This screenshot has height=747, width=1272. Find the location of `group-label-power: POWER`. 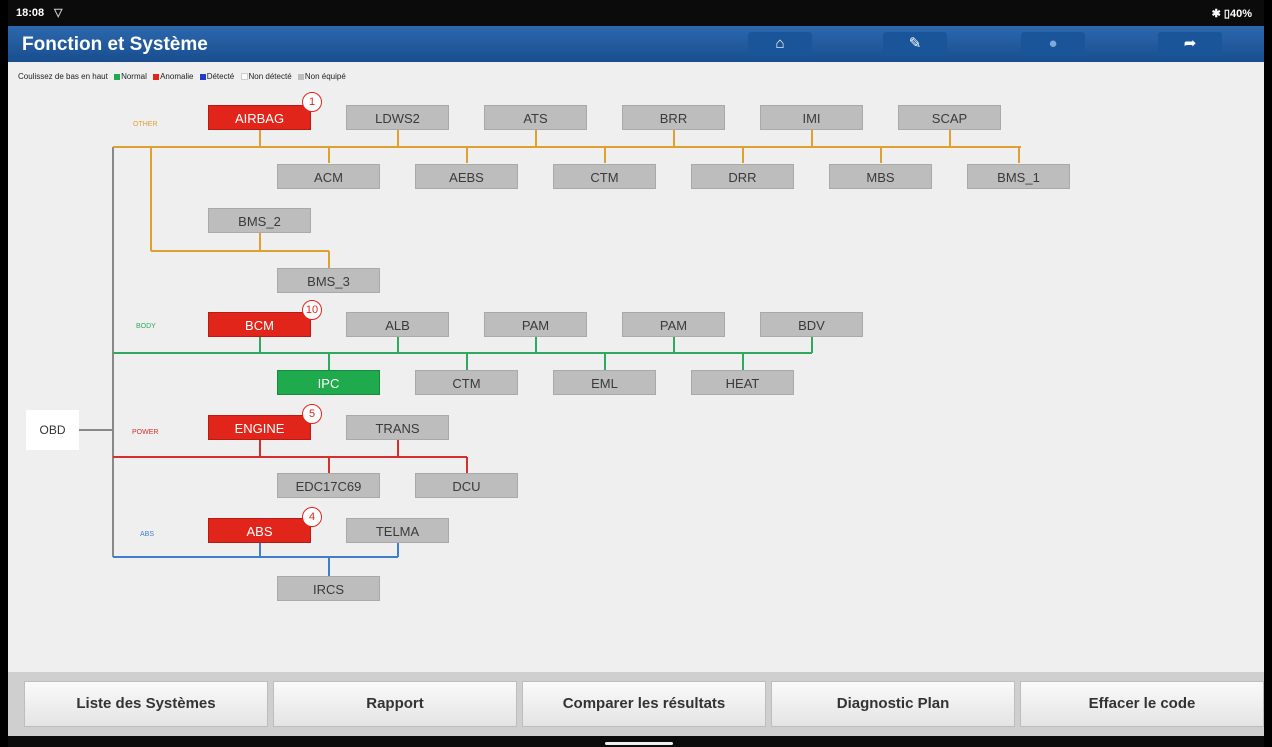

group-label-power: POWER is located at coordinates (145, 432).